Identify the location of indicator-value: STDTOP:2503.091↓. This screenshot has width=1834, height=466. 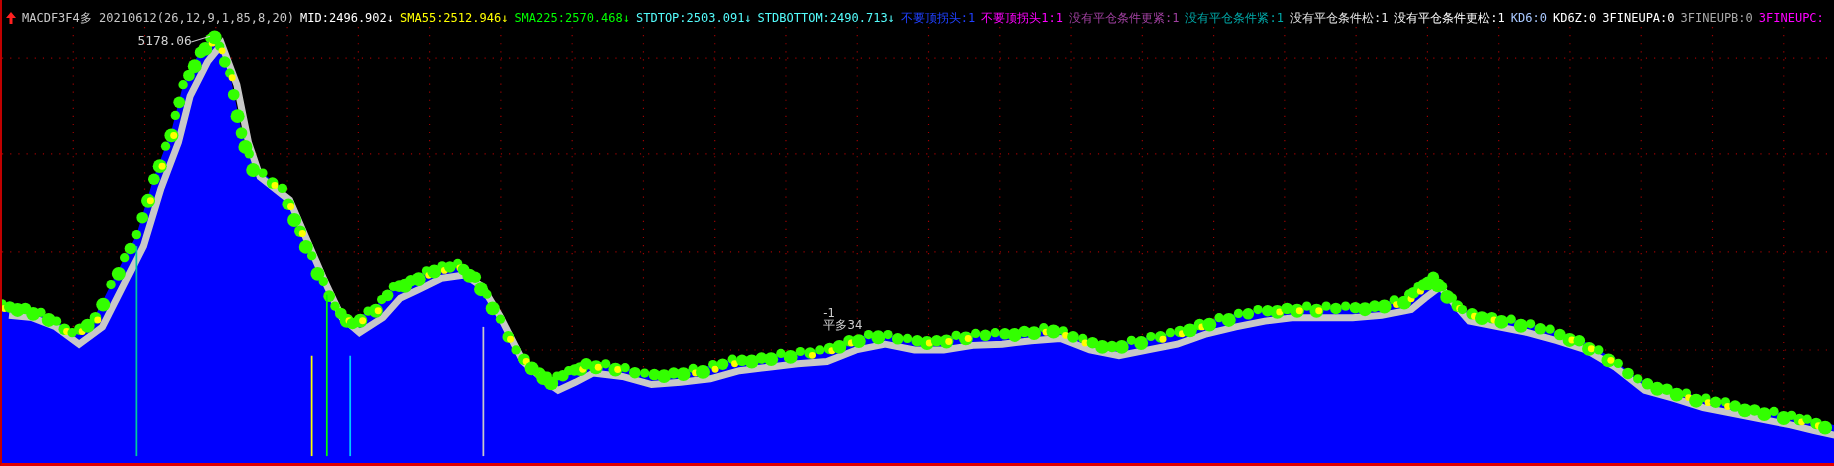
(694, 18).